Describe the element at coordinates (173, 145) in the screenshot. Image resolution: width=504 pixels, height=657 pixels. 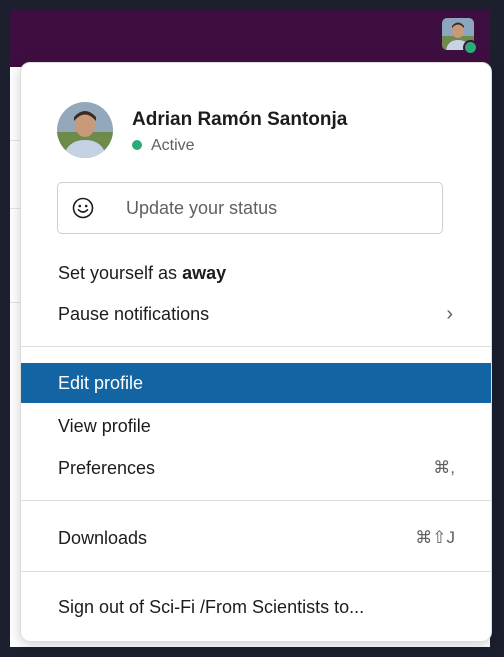
I see `presence-status-label: Active` at that location.